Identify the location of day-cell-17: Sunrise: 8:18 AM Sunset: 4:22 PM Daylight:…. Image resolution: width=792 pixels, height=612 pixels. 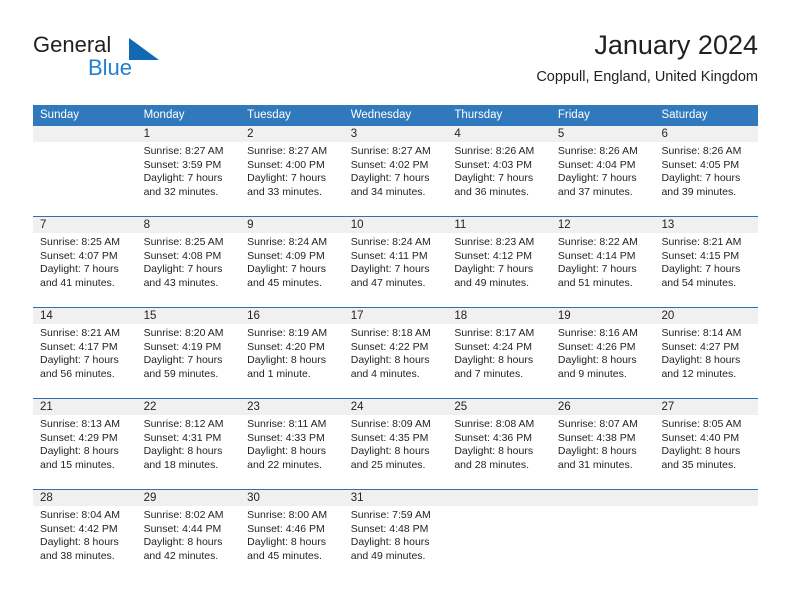
(396, 361).